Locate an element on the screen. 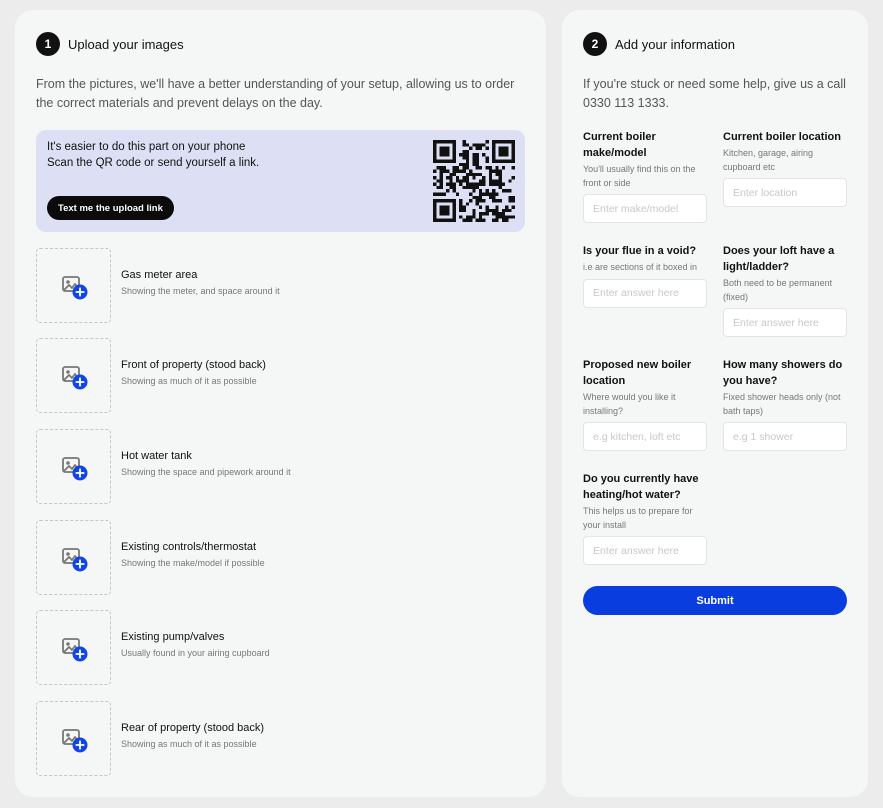 This screenshot has height=808, width=883. field-label: Is your flue in a void? is located at coordinates (640, 251).